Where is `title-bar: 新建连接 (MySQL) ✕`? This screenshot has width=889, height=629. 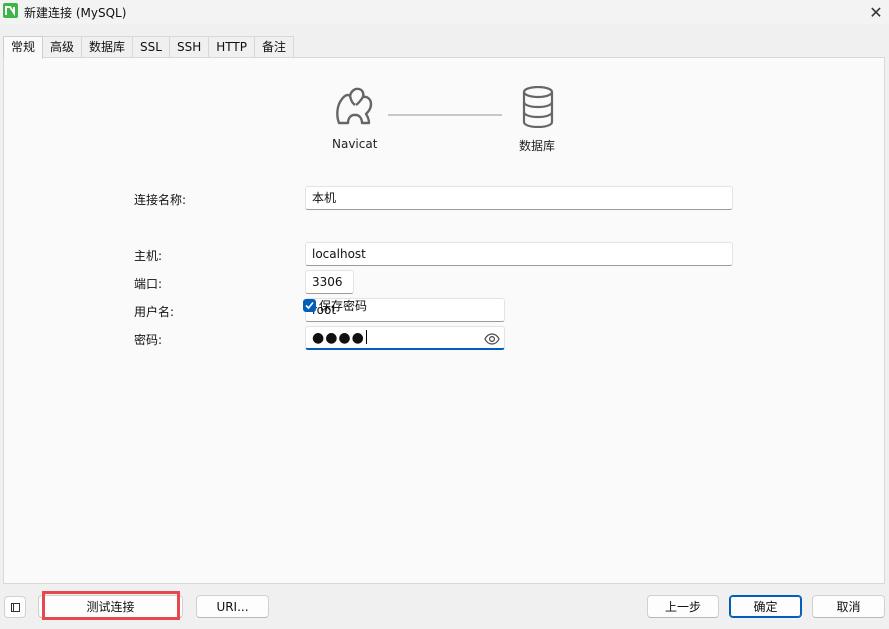 title-bar: 新建连接 (MySQL) ✕ is located at coordinates (444, 12).